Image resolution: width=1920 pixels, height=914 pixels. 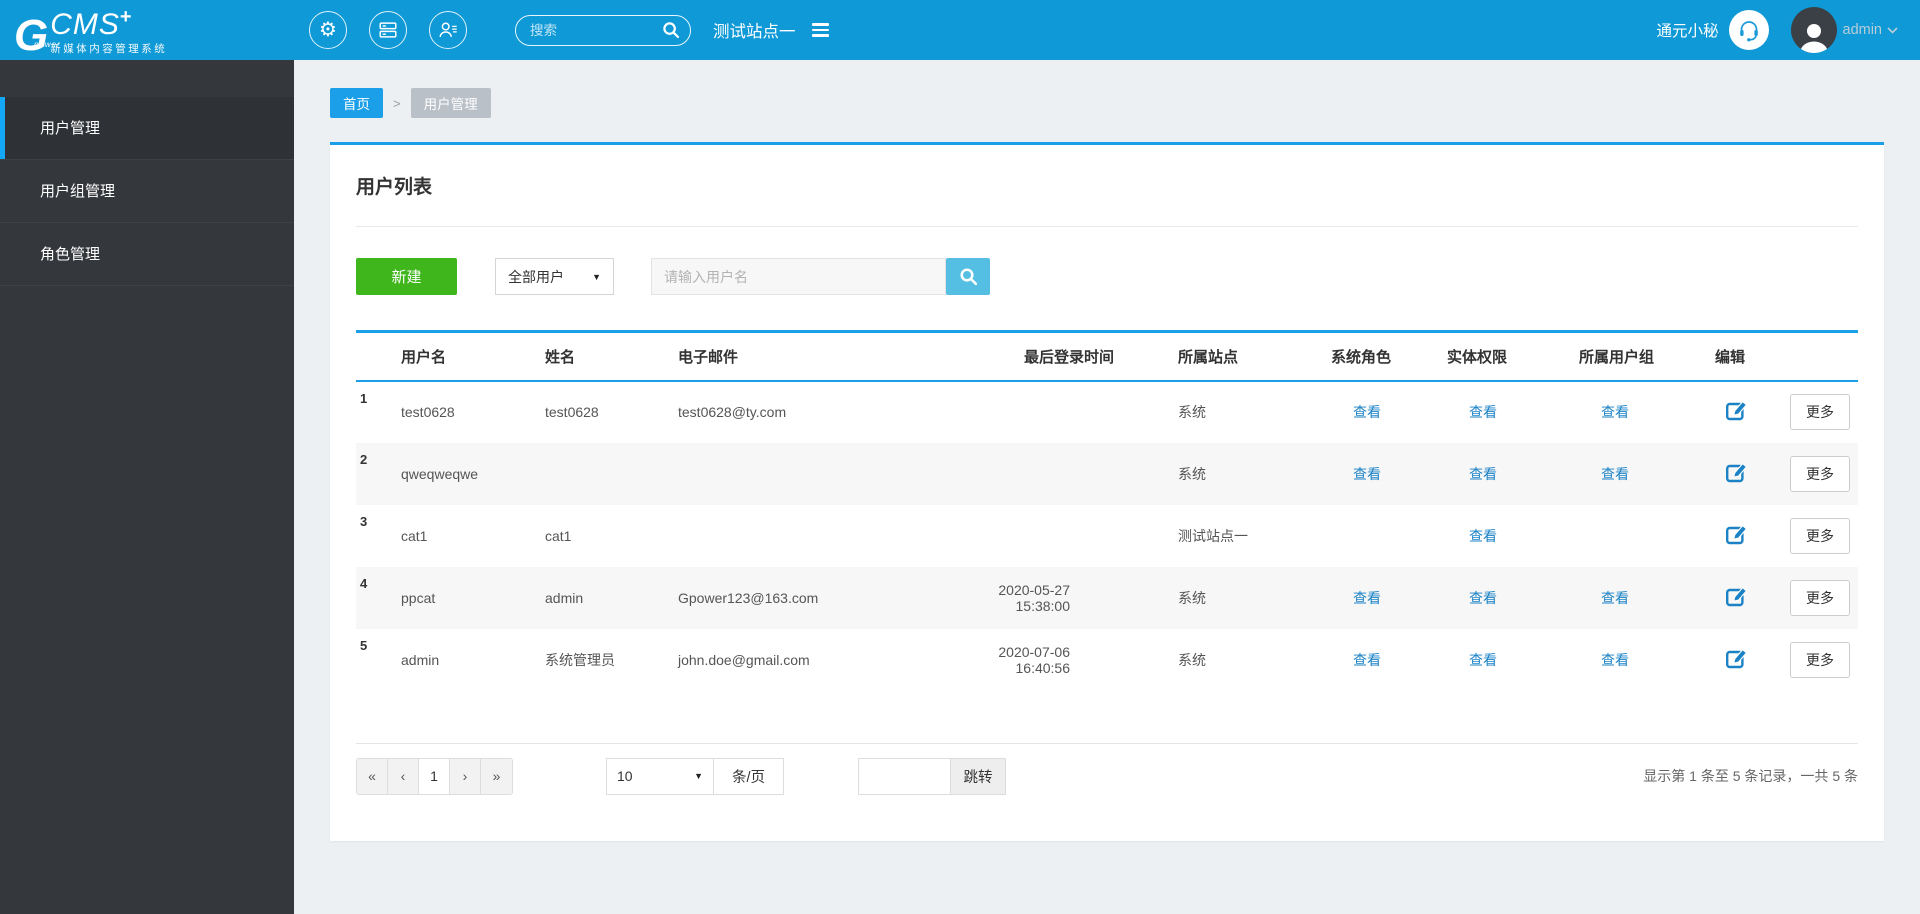 I want to click on logo-subtitle: 新媒体内容管理系统, so click(x=109, y=49).